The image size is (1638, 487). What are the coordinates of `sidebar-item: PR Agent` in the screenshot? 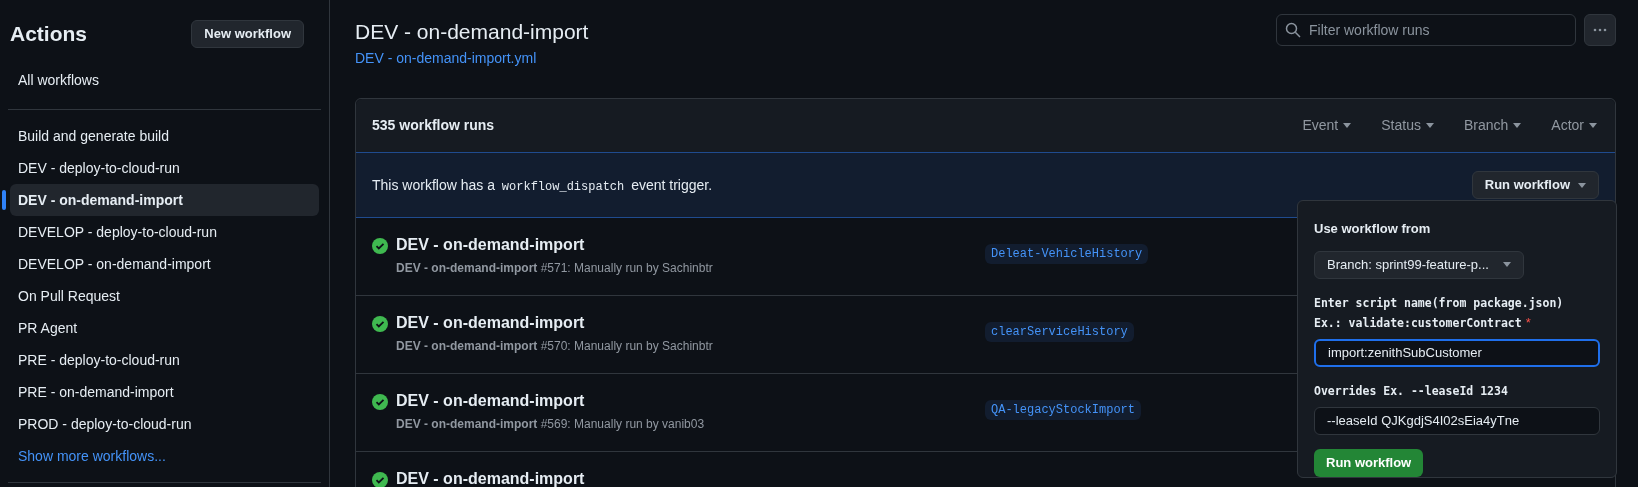 It's located at (164, 327).